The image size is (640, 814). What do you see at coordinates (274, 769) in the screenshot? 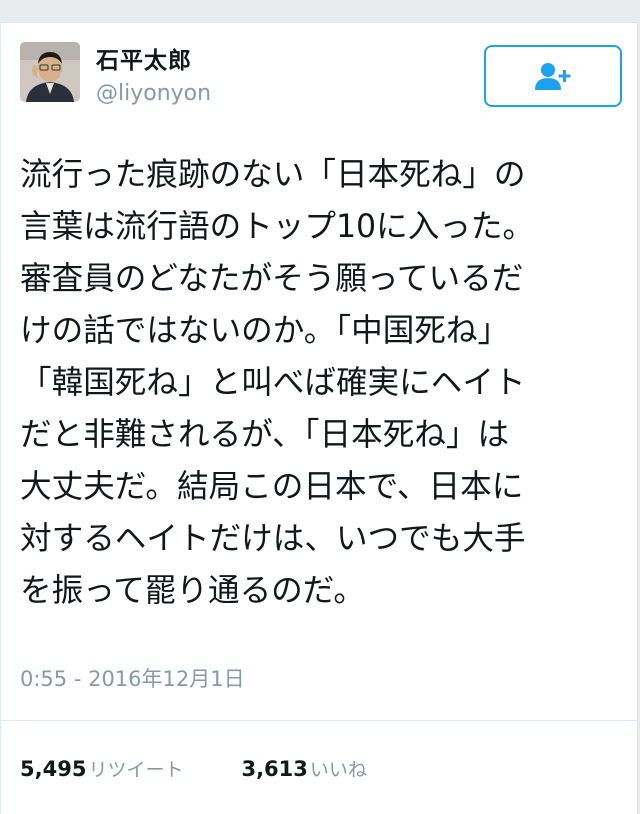
I see `likes-count: 3,613` at bounding box center [274, 769].